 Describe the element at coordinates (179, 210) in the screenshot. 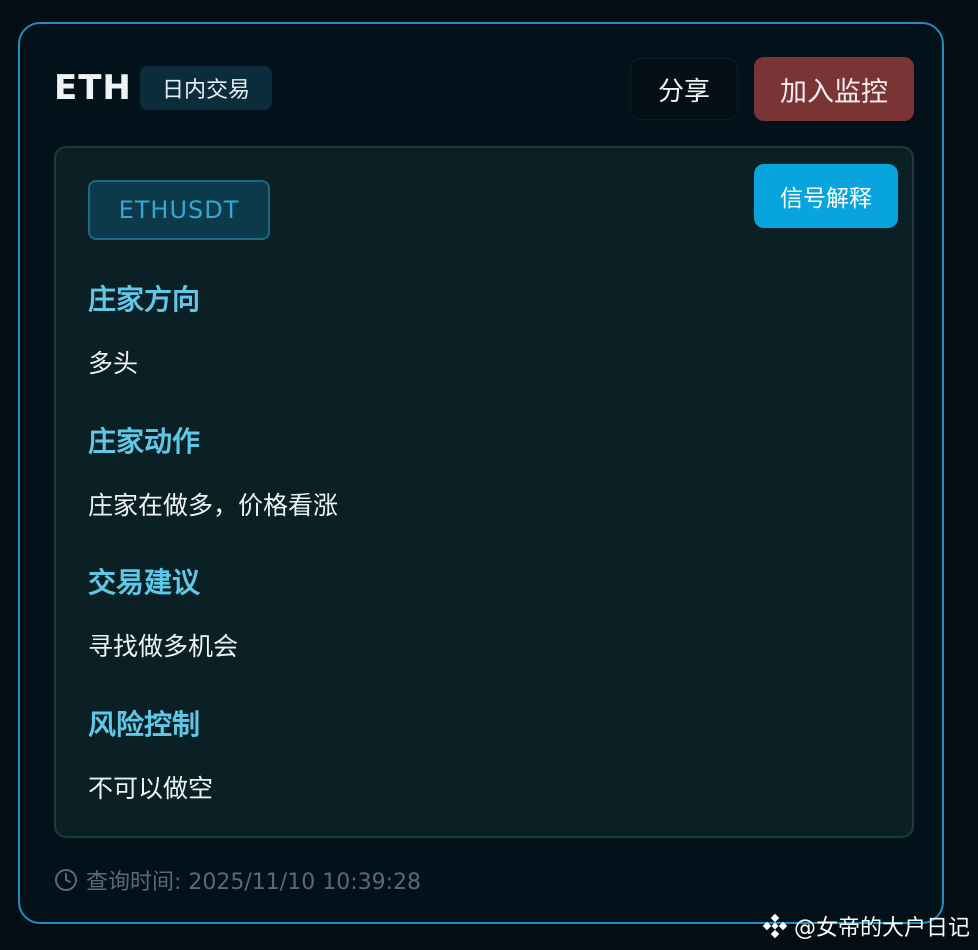

I see `trading-pair-badge: ETHUSDT` at that location.